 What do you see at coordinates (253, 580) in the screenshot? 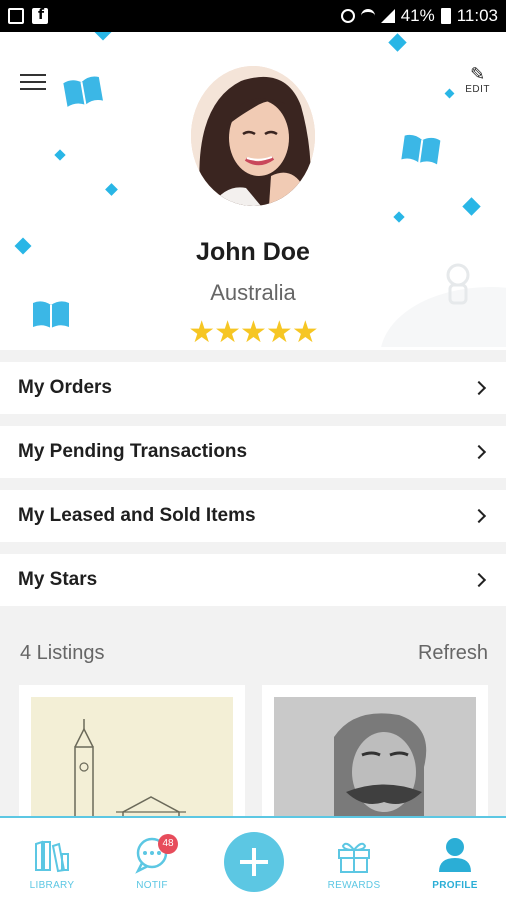
I see `menu-item-my-stars: My Stars` at bounding box center [253, 580].